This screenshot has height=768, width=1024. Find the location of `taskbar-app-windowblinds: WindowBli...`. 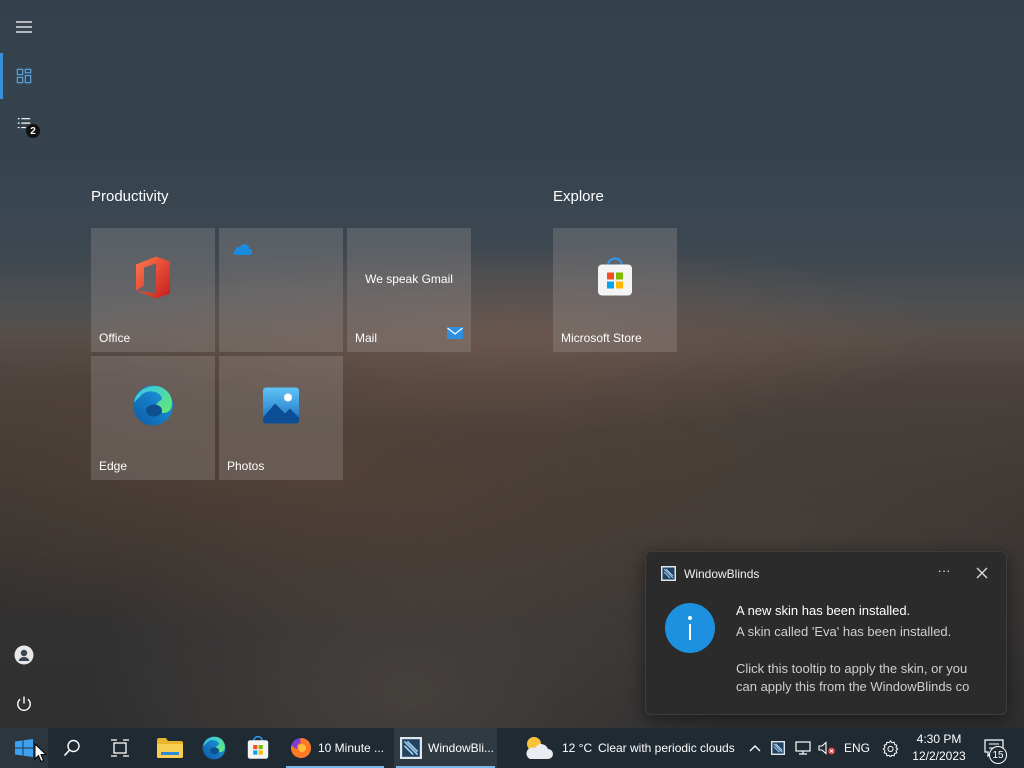

taskbar-app-windowblinds: WindowBli... is located at coordinates (445, 748).